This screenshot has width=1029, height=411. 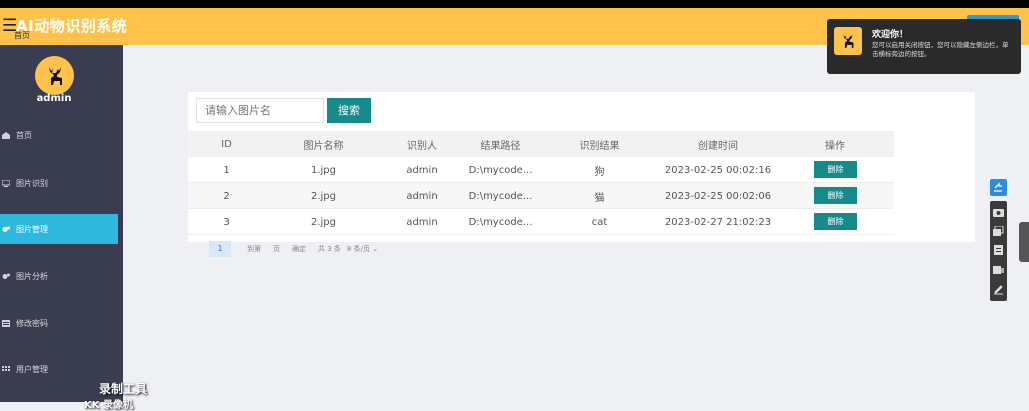 What do you see at coordinates (32, 229) in the screenshot?
I see `sidebar-item-label: 图片管理` at bounding box center [32, 229].